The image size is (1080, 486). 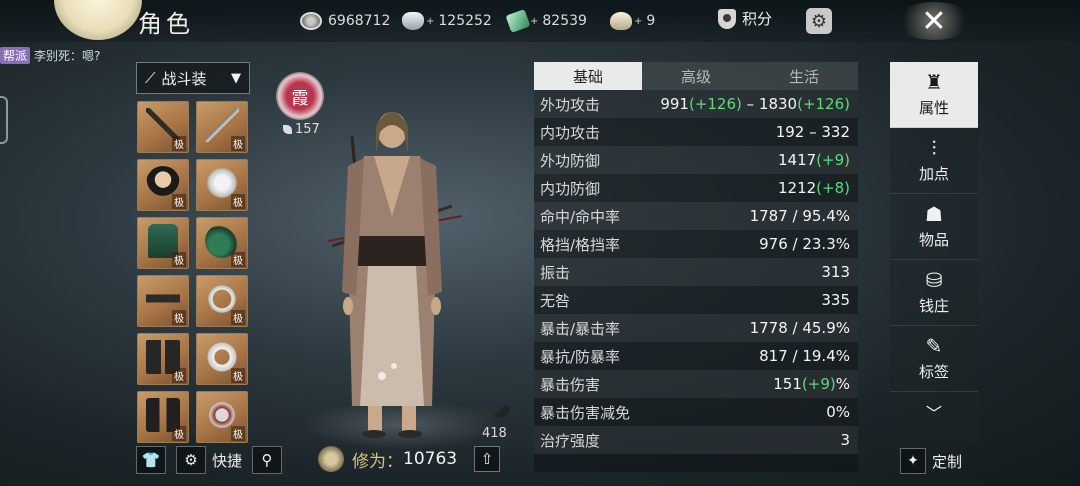 What do you see at coordinates (934, 95) in the screenshot?
I see `side-menu-item-0: ♜ 属性` at bounding box center [934, 95].